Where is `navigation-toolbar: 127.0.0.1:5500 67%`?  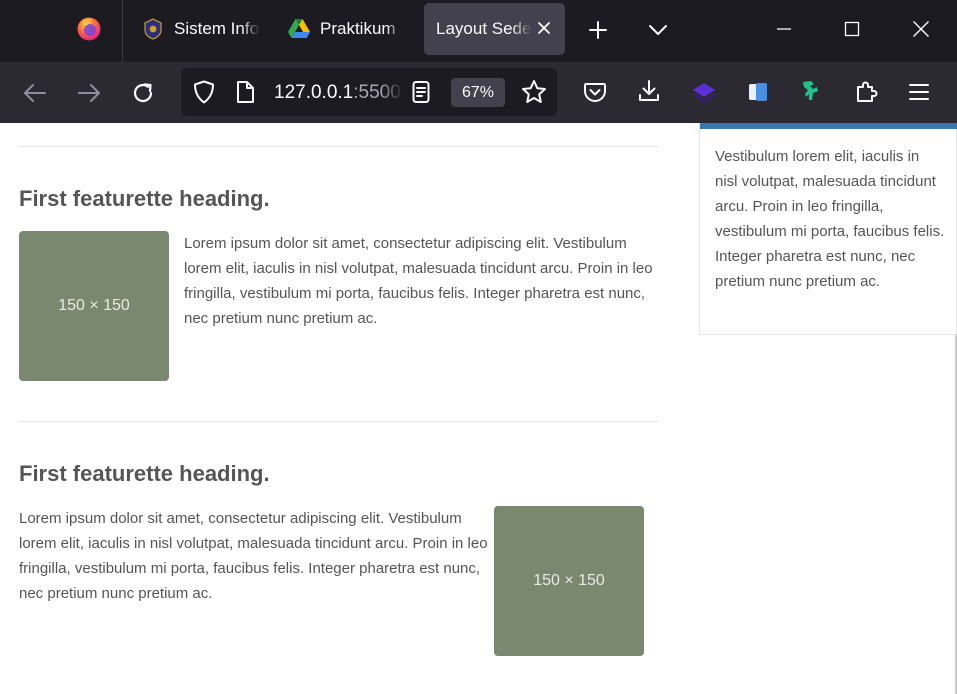
navigation-toolbar: 127.0.0.1:5500 67% is located at coordinates (478, 92).